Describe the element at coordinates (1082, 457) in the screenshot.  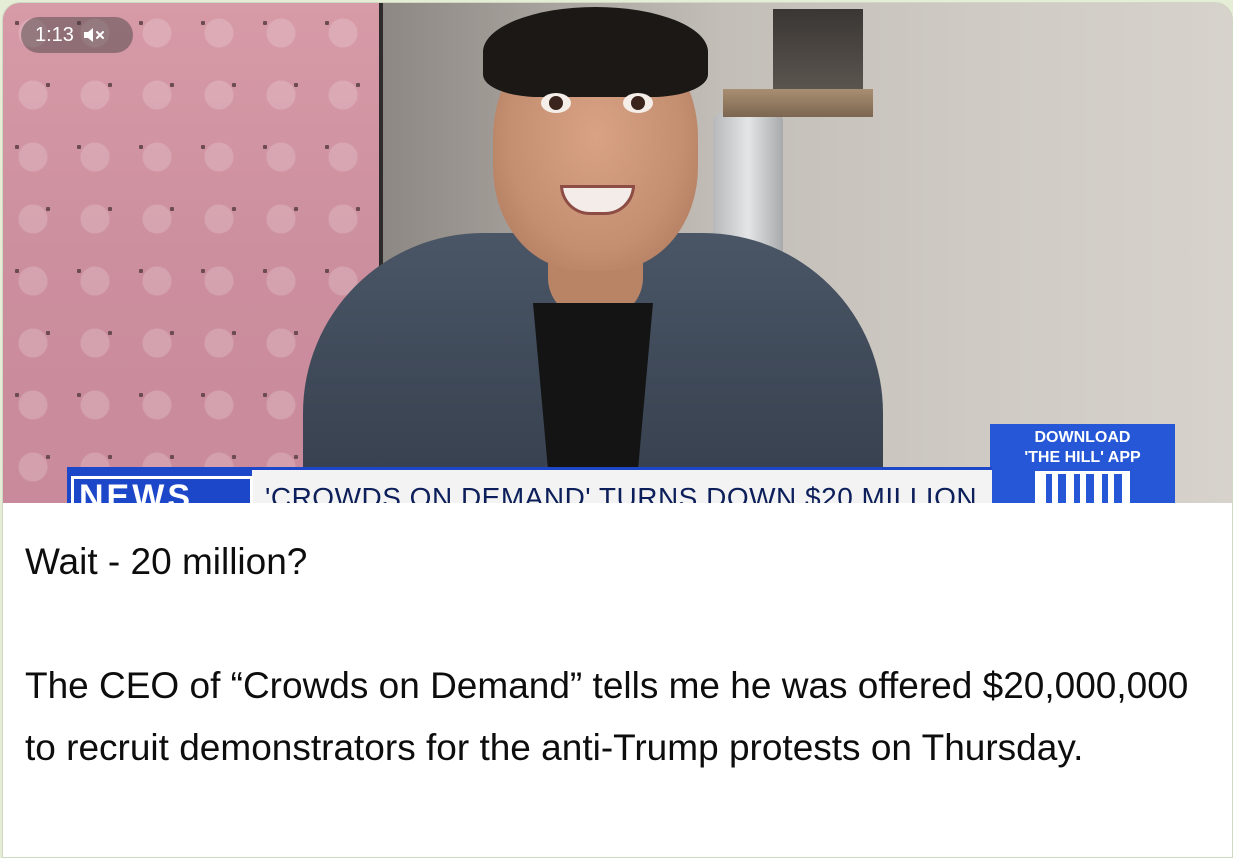
I see `promo-line-2: 'THE HILL' APP` at that location.